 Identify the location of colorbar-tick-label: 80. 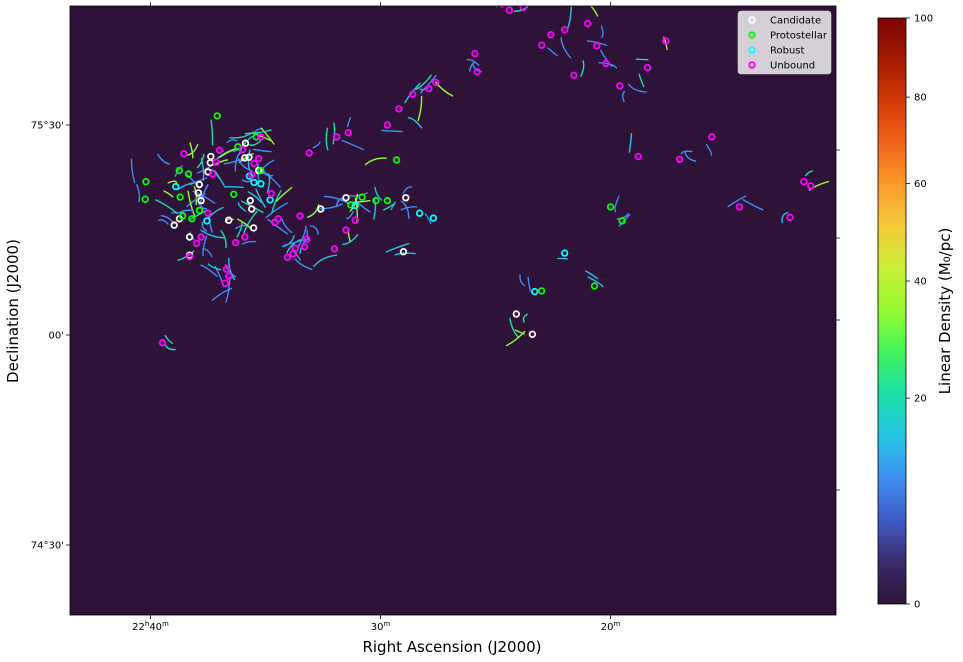
(920, 98).